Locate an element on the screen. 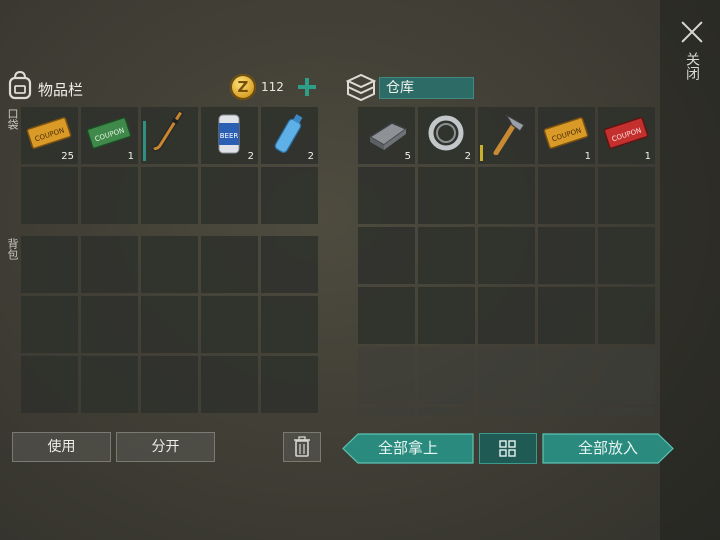 Image resolution: width=720 pixels, height=540 pixels. use-button: 使用 is located at coordinates (61, 447).